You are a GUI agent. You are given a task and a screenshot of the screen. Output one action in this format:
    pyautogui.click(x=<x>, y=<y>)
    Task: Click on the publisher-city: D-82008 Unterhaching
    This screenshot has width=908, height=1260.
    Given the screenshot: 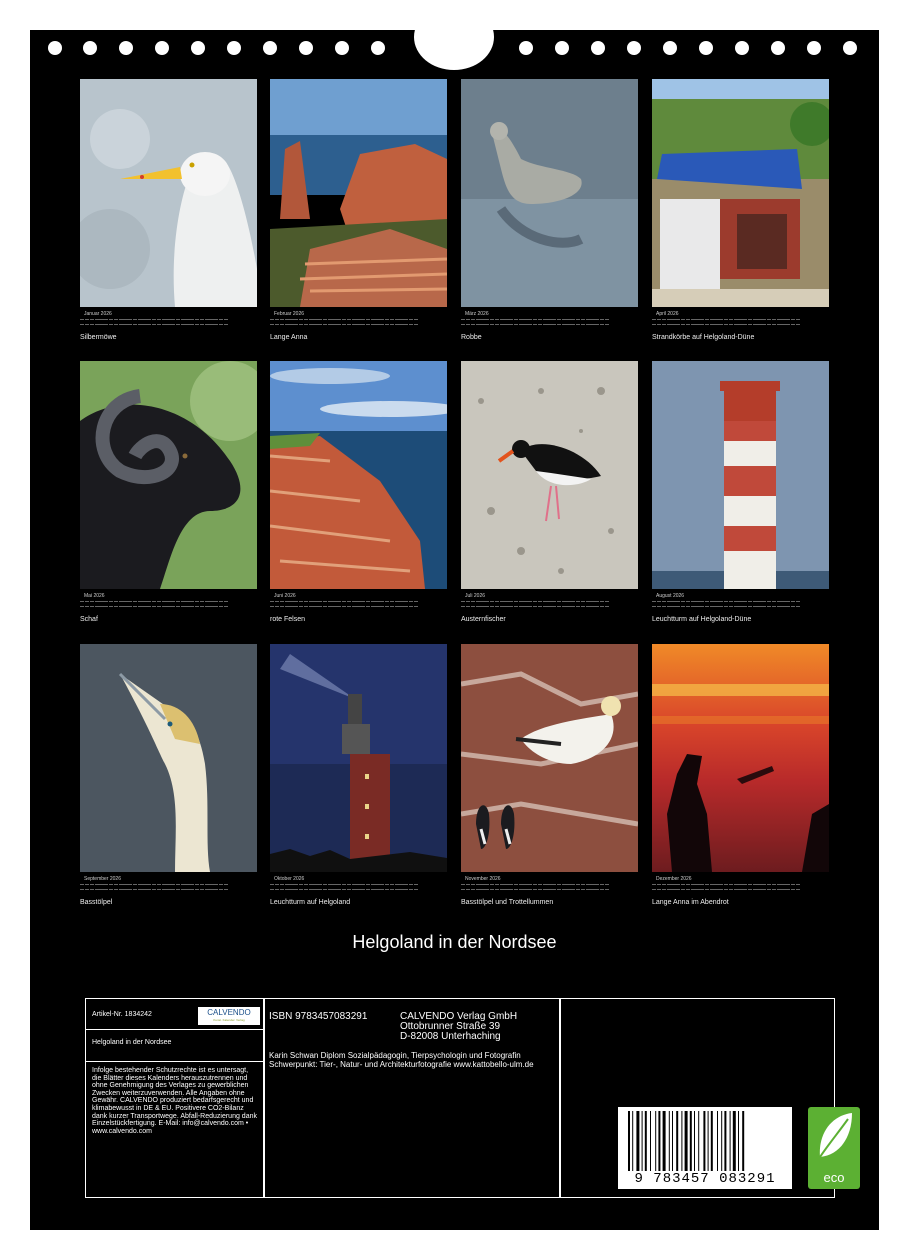 What is the action you would take?
    pyautogui.click(x=450, y=1036)
    